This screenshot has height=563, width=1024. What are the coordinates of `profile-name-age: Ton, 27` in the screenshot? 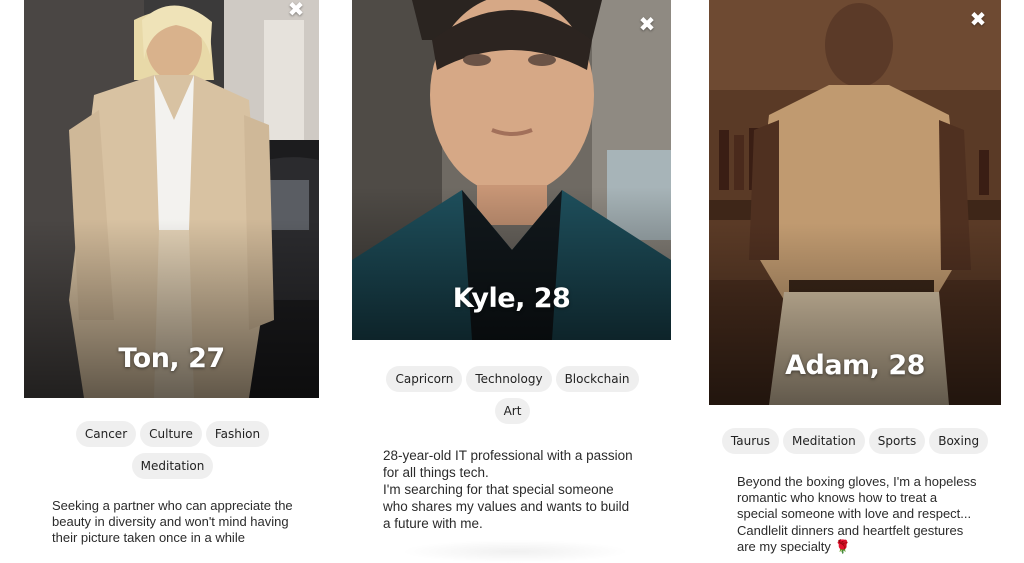 It's located at (171, 358).